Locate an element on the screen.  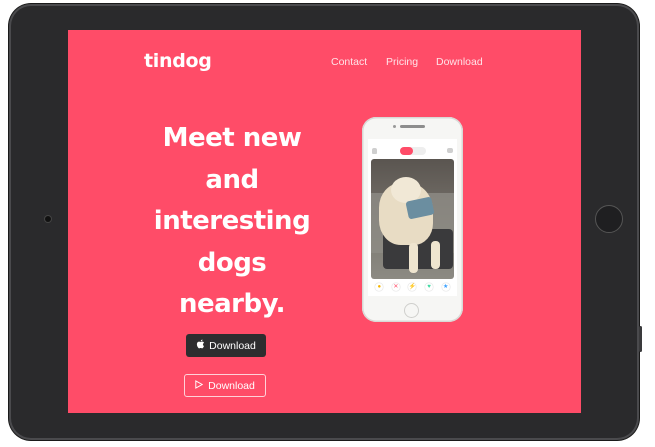
brand-logo: tindog is located at coordinates (178, 61).